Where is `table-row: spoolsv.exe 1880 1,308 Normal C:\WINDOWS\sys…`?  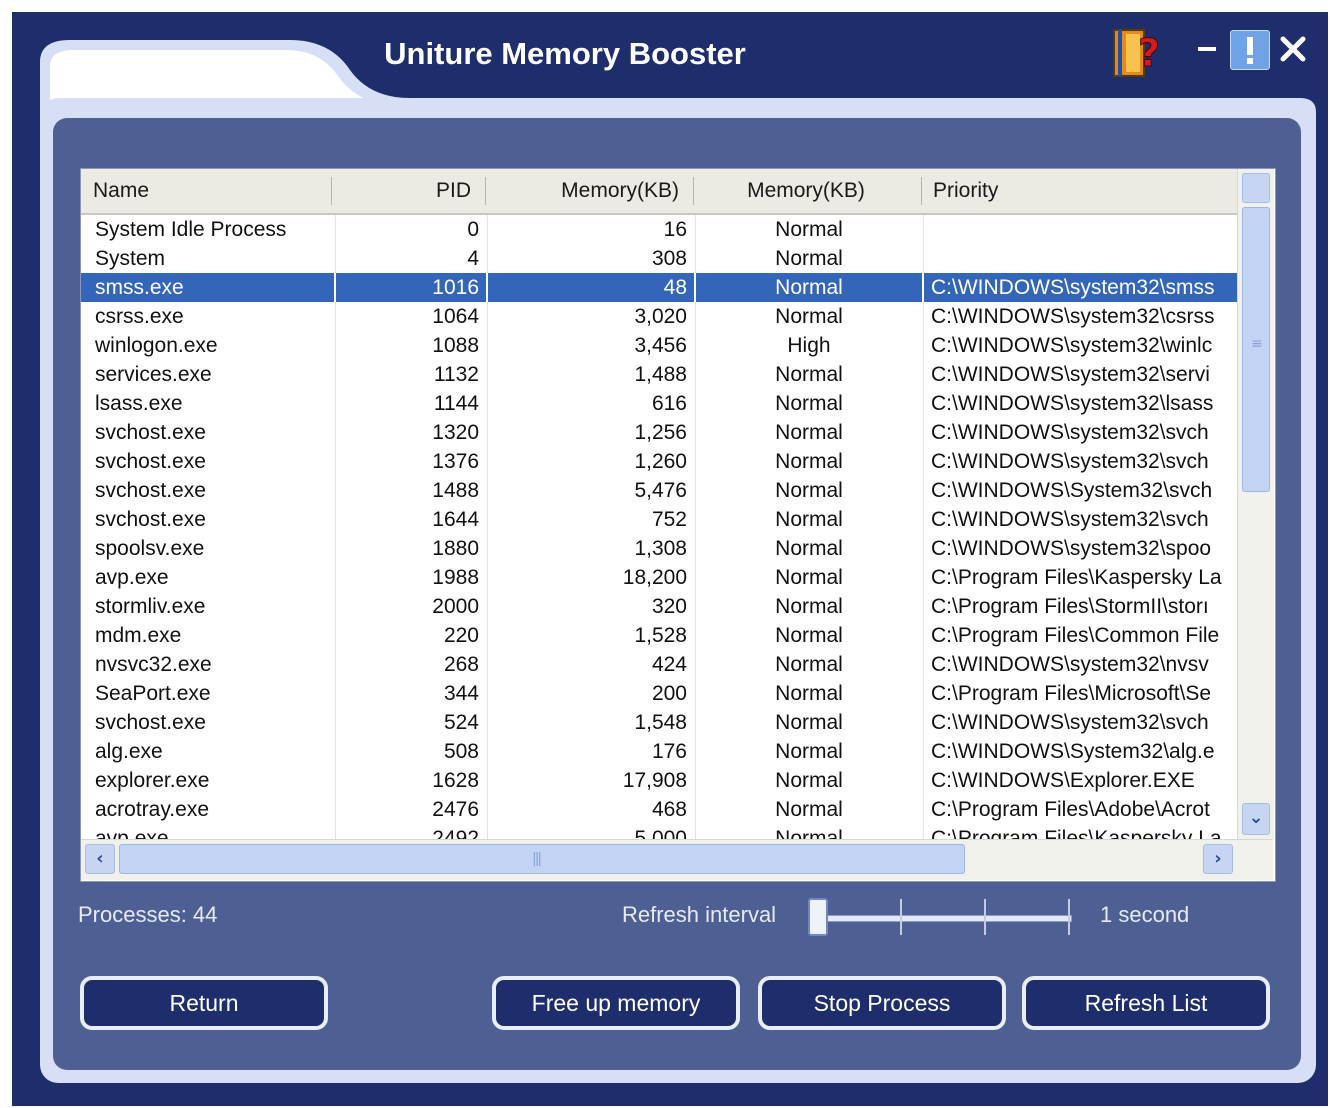 table-row: spoolsv.exe 1880 1,308 Normal C:\WINDOWS\sys… is located at coordinates (659, 548).